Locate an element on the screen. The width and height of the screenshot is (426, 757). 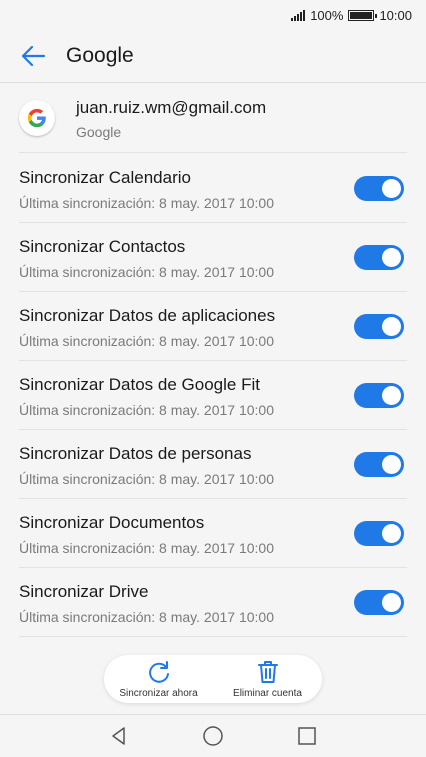
sync-item-label: Sincronizar Drive is located at coordinates (84, 591).